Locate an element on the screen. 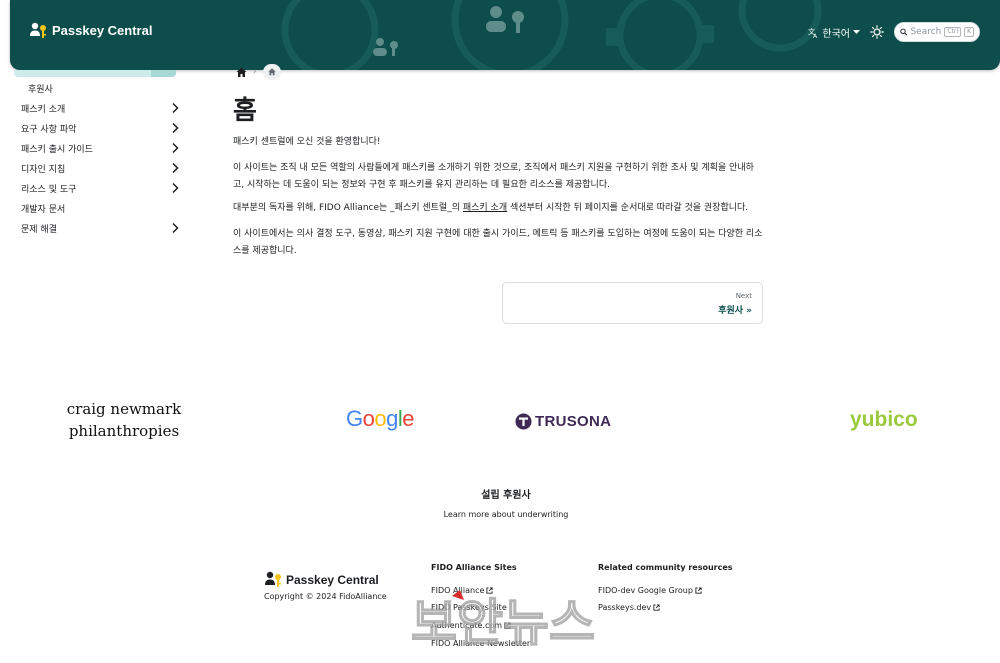  footer-link-fido-dev-group: FIDO-dev Google Group is located at coordinates (650, 590).